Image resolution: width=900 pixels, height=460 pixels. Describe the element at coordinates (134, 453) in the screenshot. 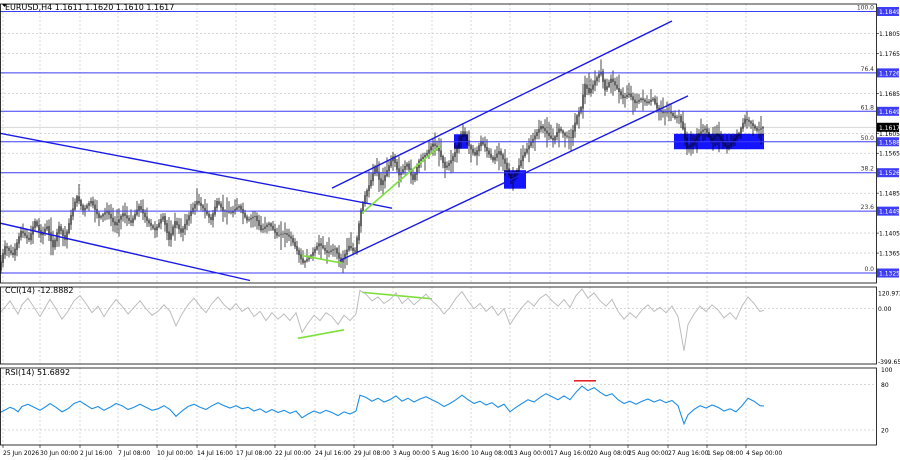

I see `time-label: 7 Jul 08:00` at that location.